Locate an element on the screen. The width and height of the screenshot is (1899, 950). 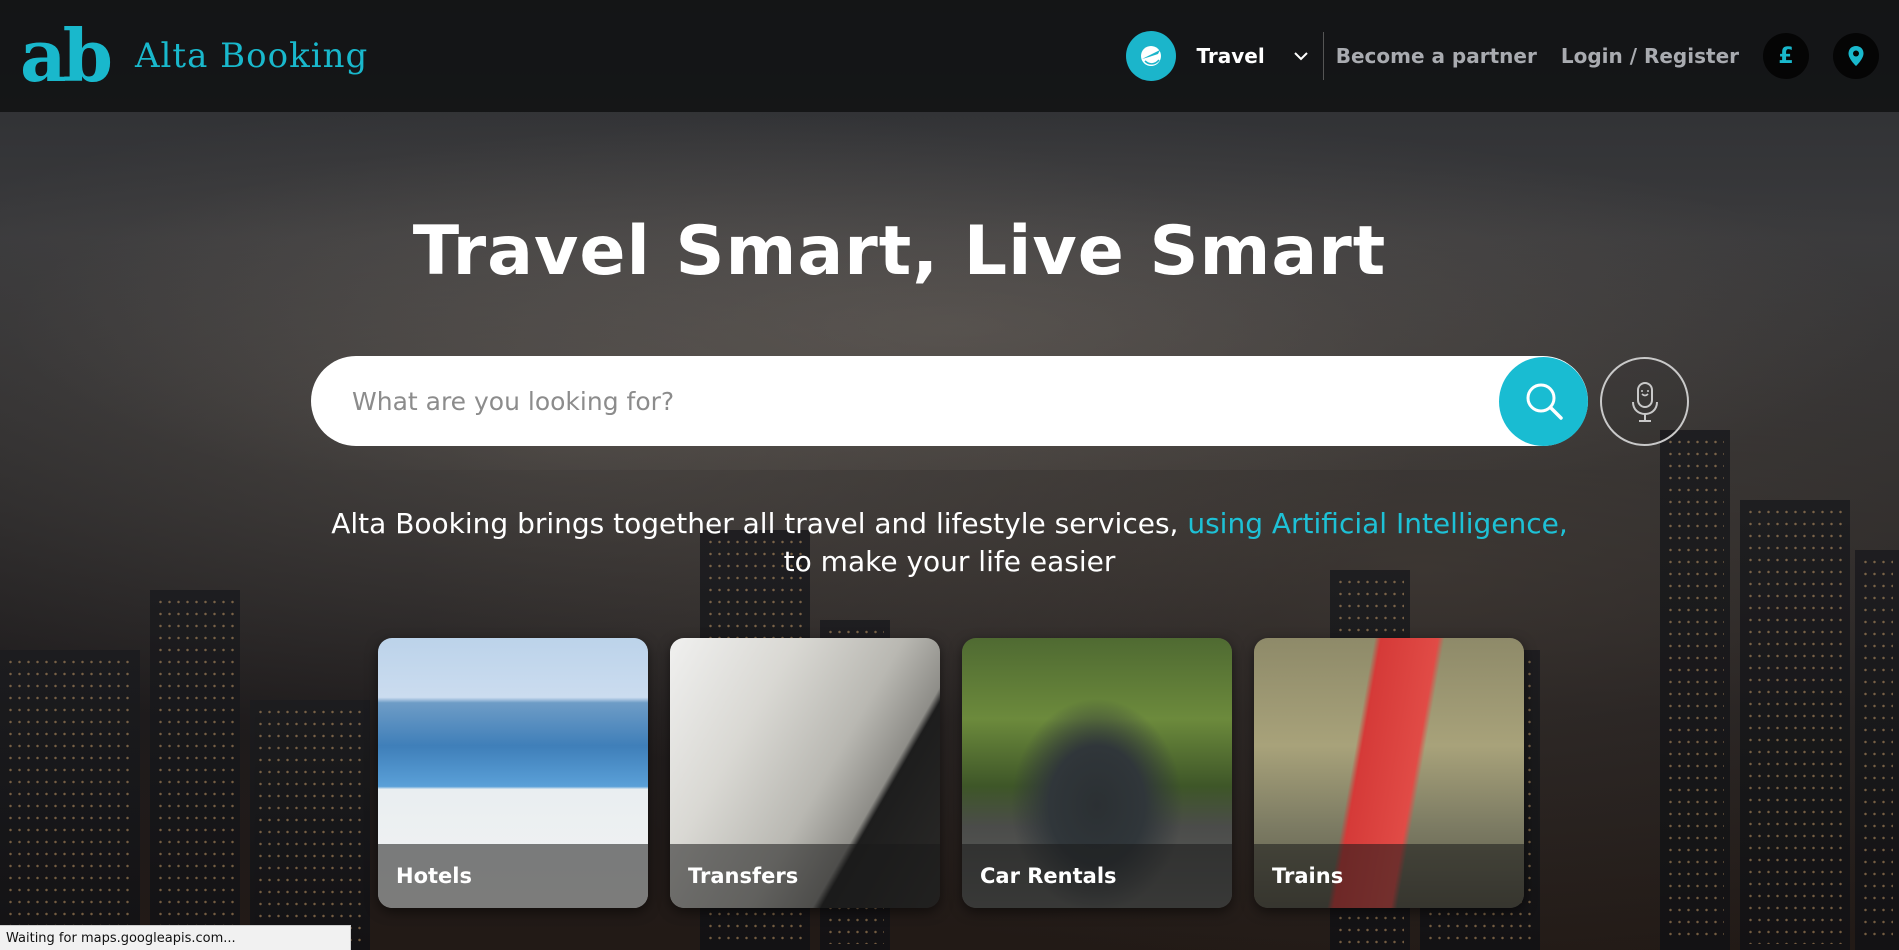
currency-button: £ is located at coordinates (1786, 56).